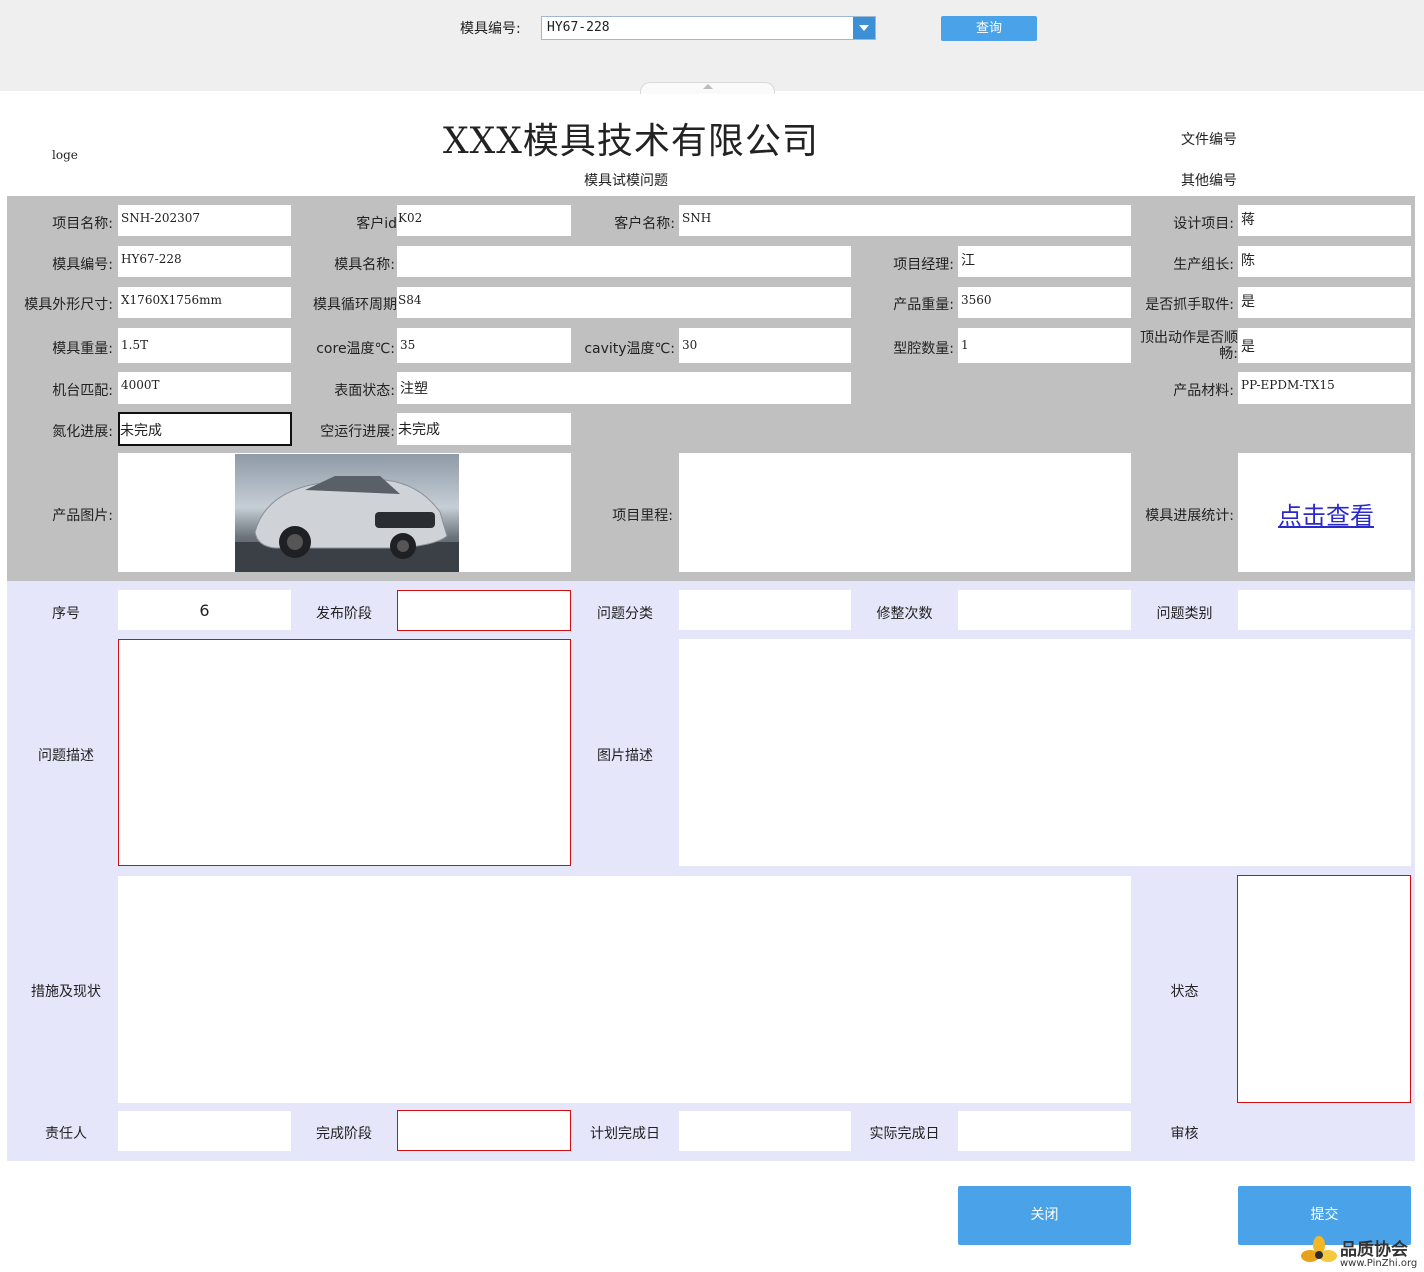 This screenshot has width=1424, height=1272. Describe the element at coordinates (66, 756) in the screenshot. I see `description-label: 问题描述` at that location.